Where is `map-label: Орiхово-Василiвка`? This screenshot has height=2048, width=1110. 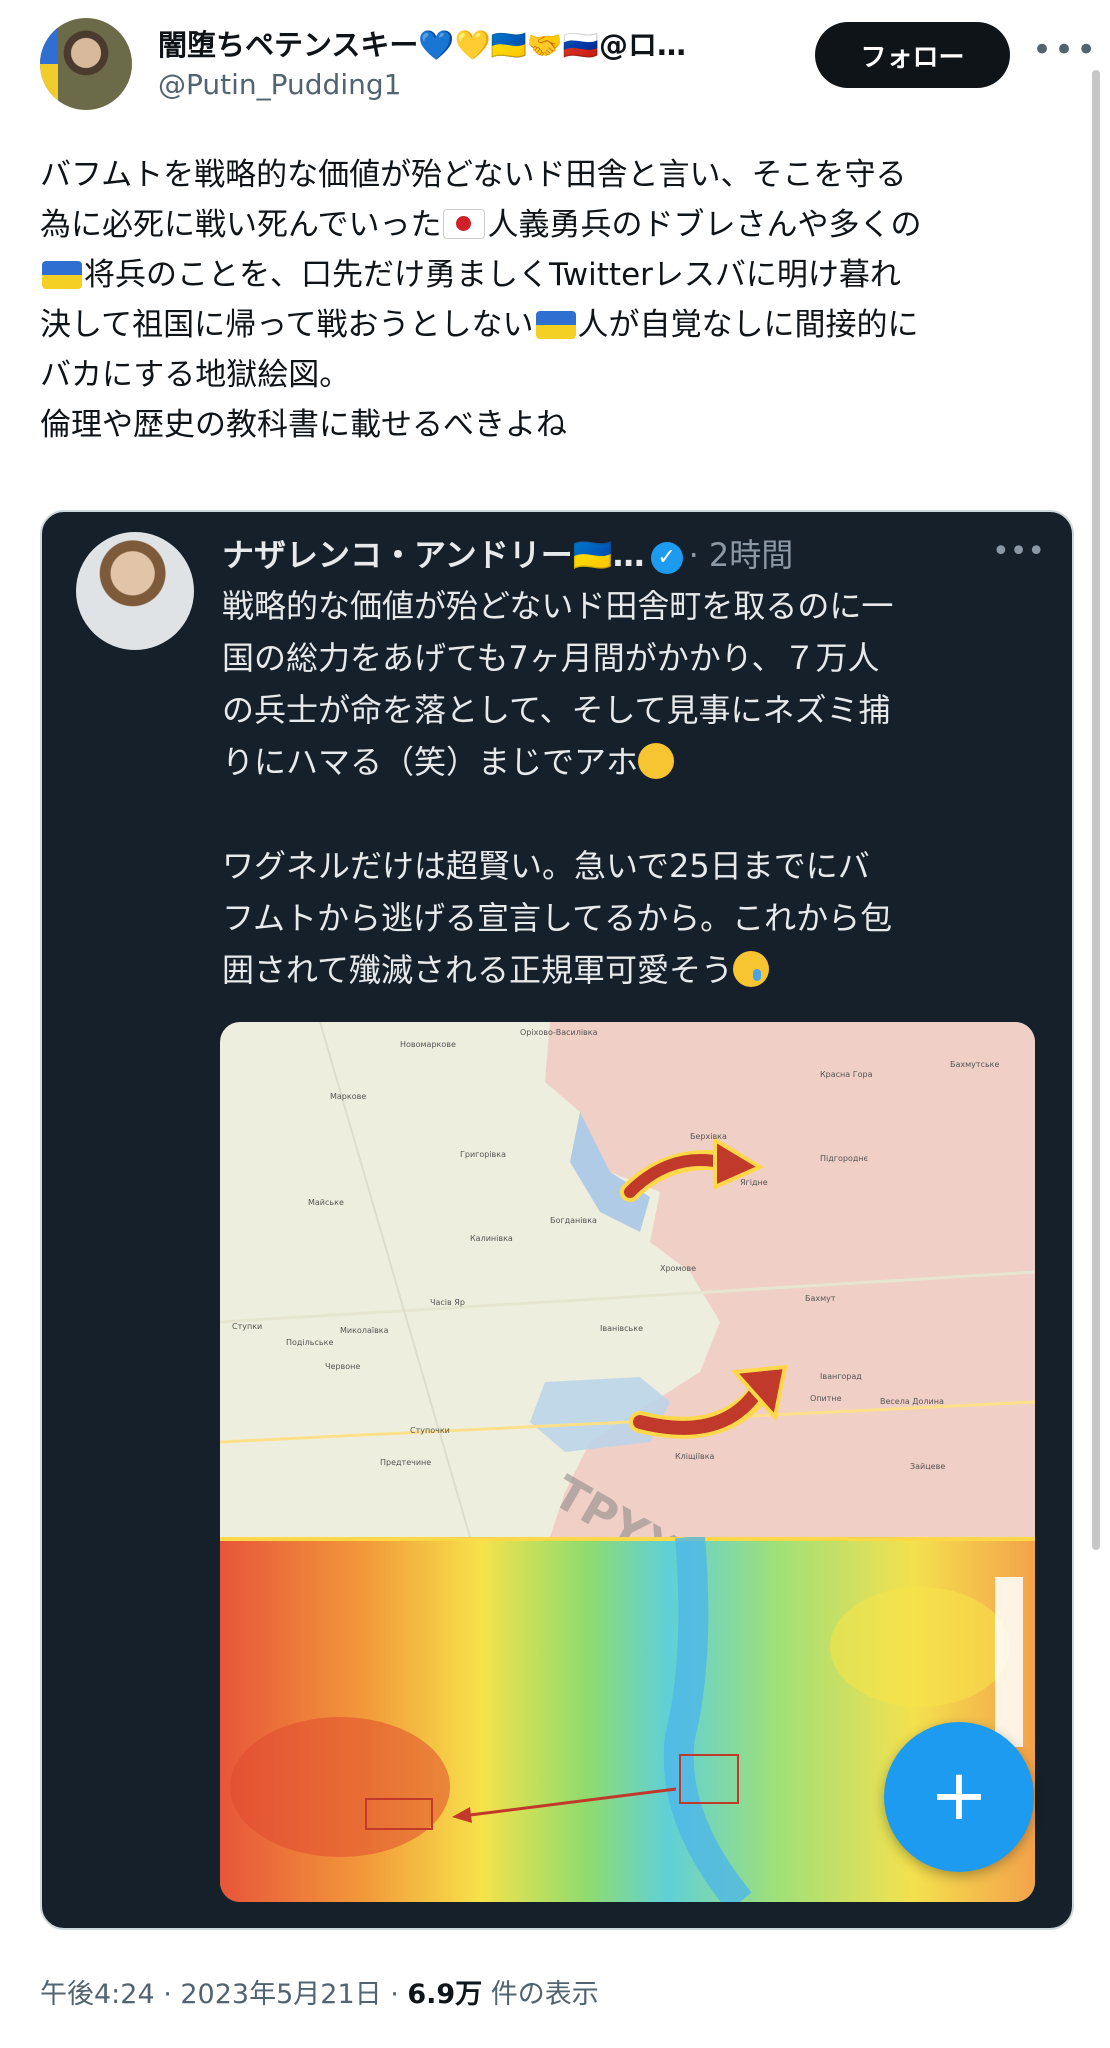 map-label: Орiхово-Василiвка is located at coordinates (559, 1032).